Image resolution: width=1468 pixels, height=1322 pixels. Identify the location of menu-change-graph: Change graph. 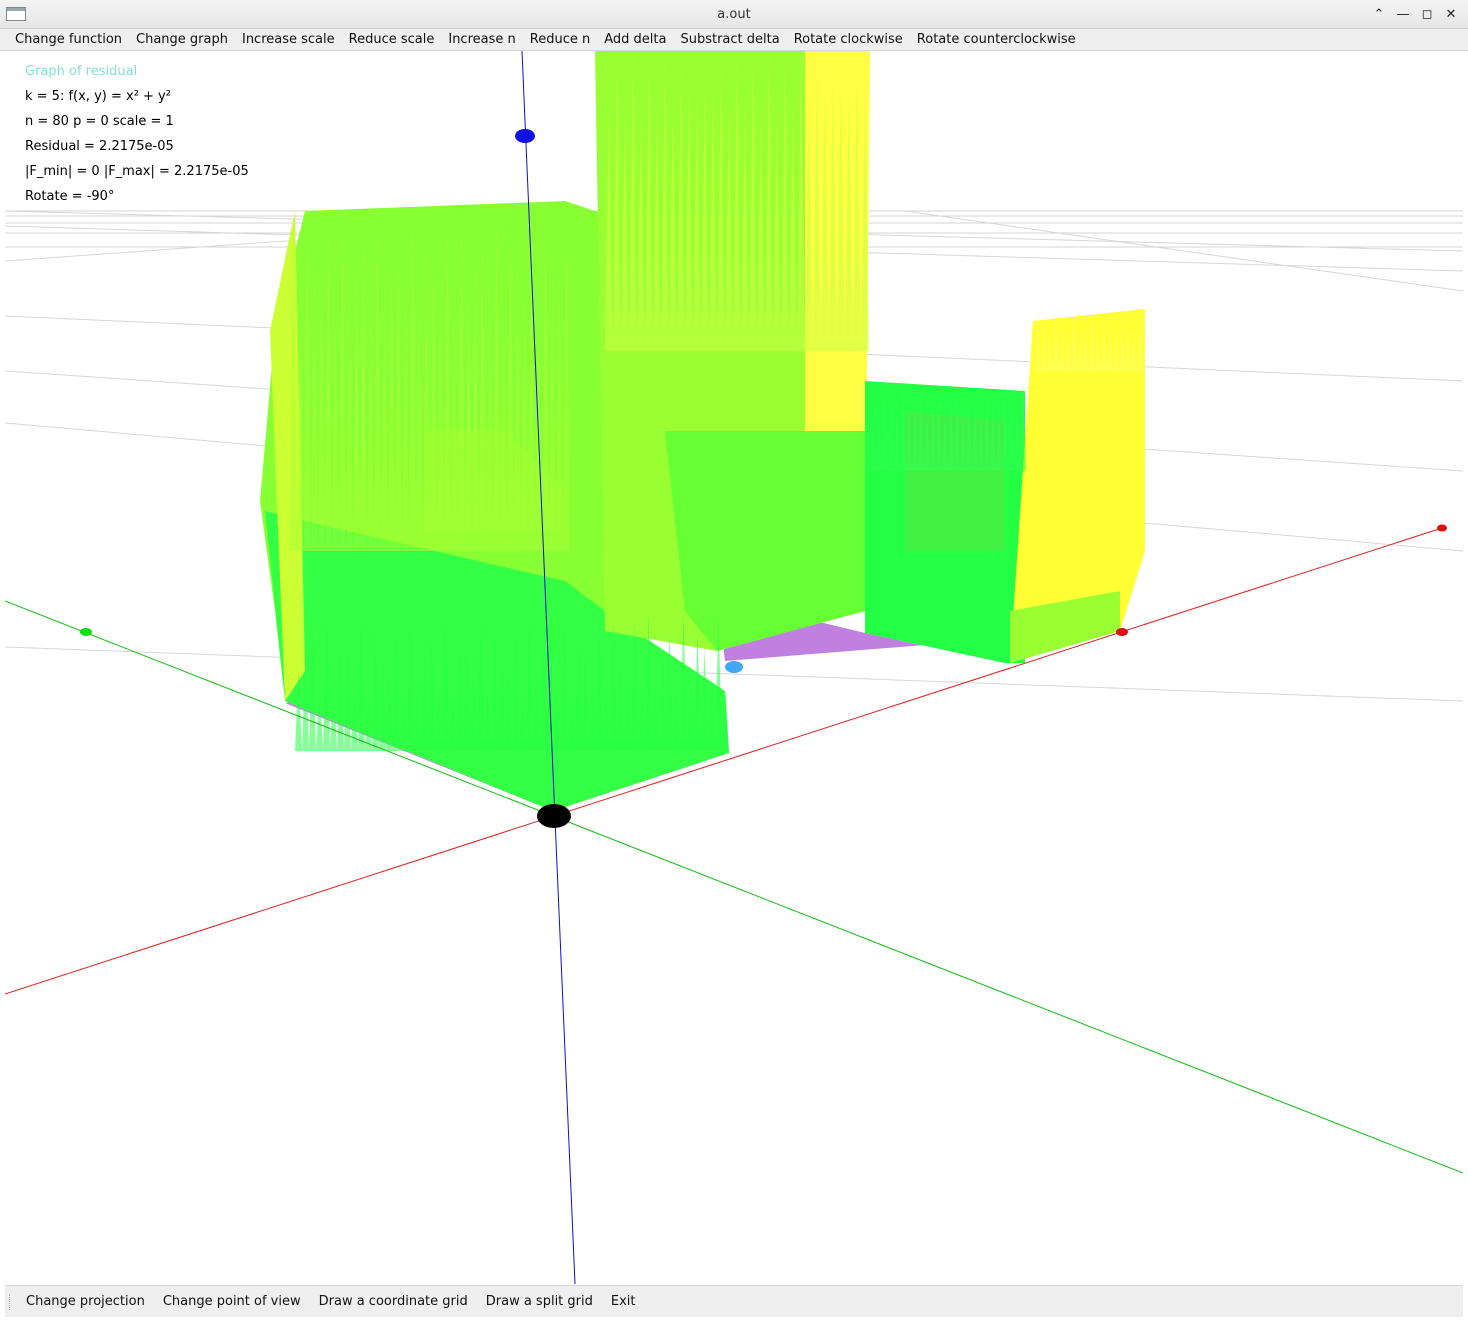
(182, 39).